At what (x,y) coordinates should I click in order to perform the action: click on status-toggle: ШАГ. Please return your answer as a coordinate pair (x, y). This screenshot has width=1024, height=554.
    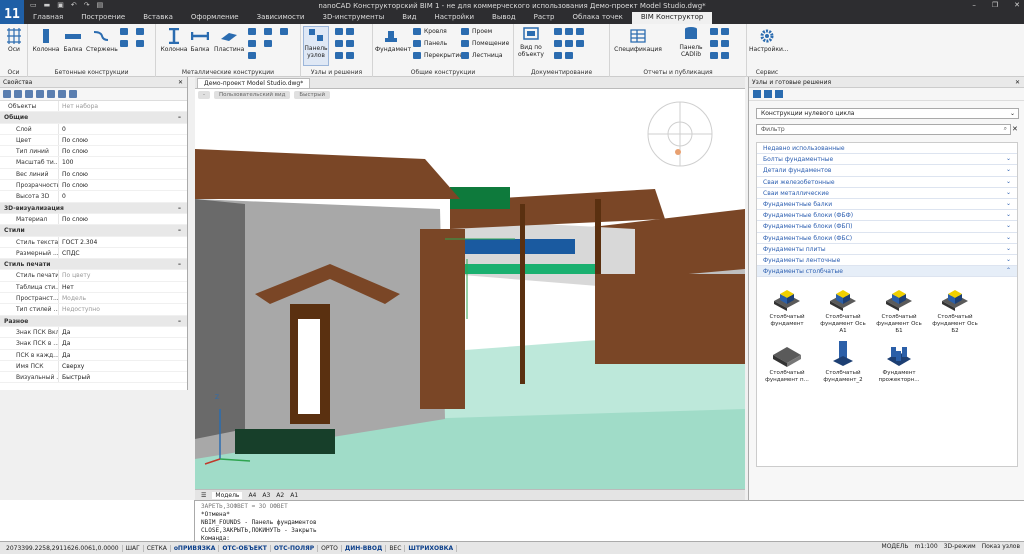
    Looking at the image, I should click on (133, 548).